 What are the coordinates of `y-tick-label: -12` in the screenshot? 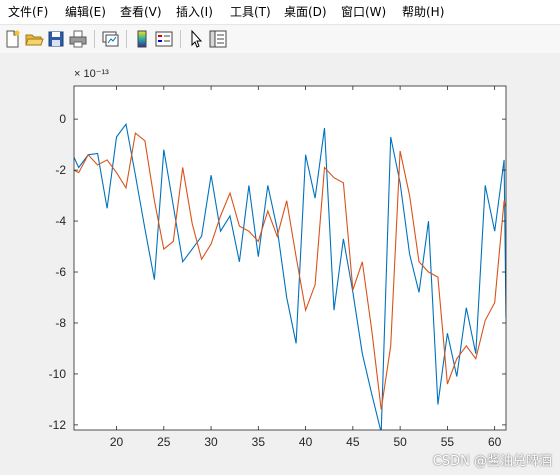 It's located at (58, 425).